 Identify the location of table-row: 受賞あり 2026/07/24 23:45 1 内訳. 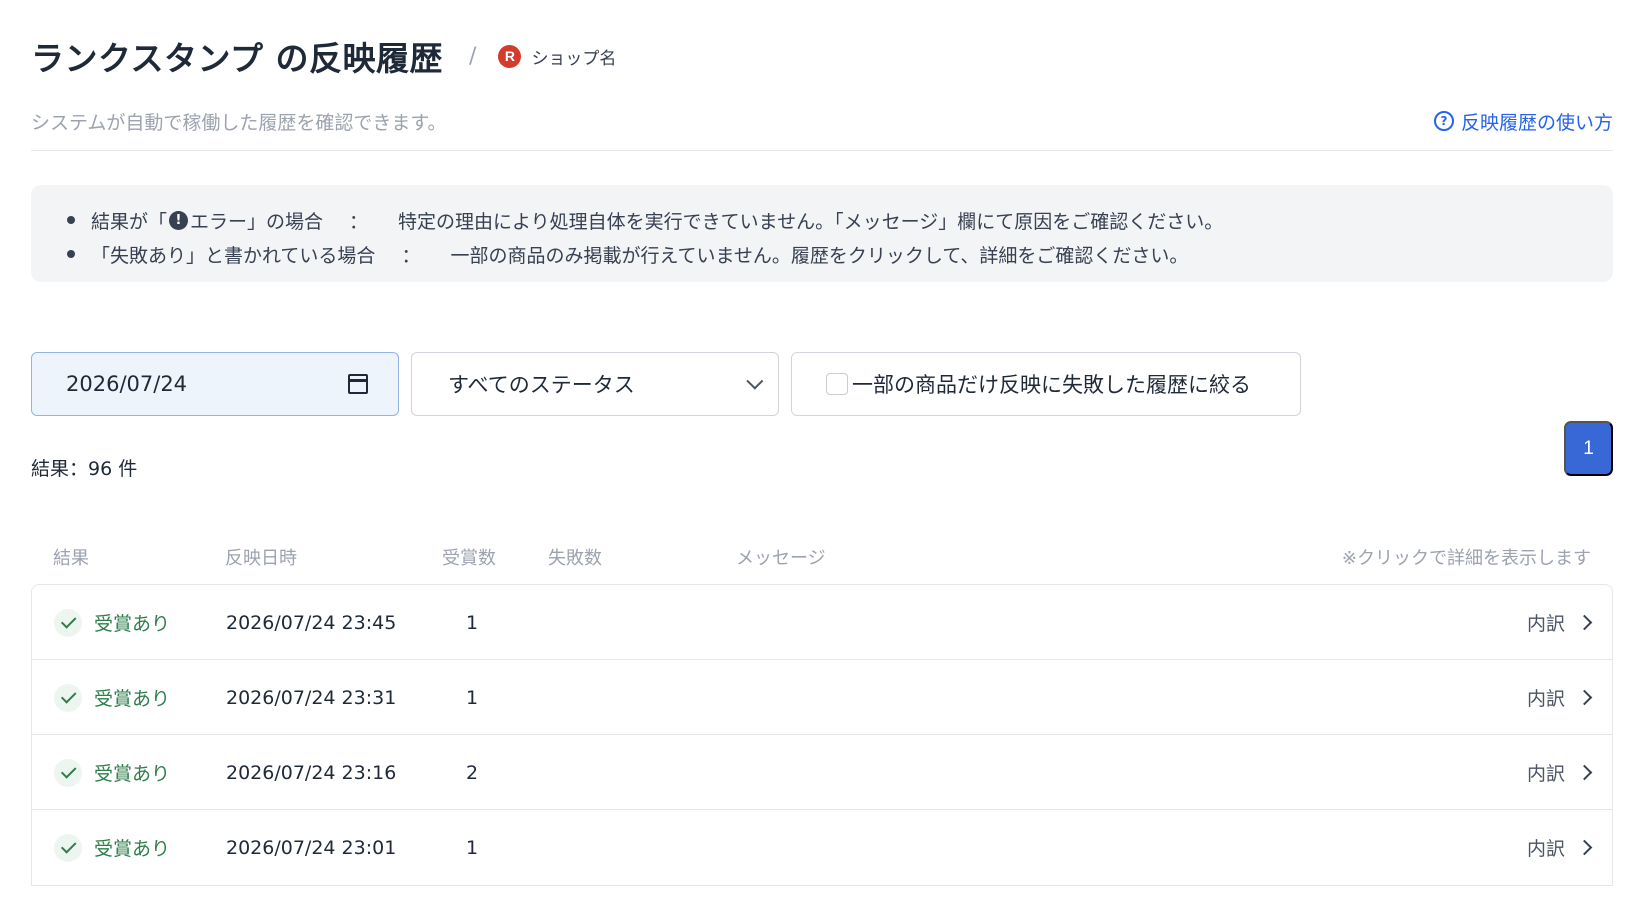
(822, 622).